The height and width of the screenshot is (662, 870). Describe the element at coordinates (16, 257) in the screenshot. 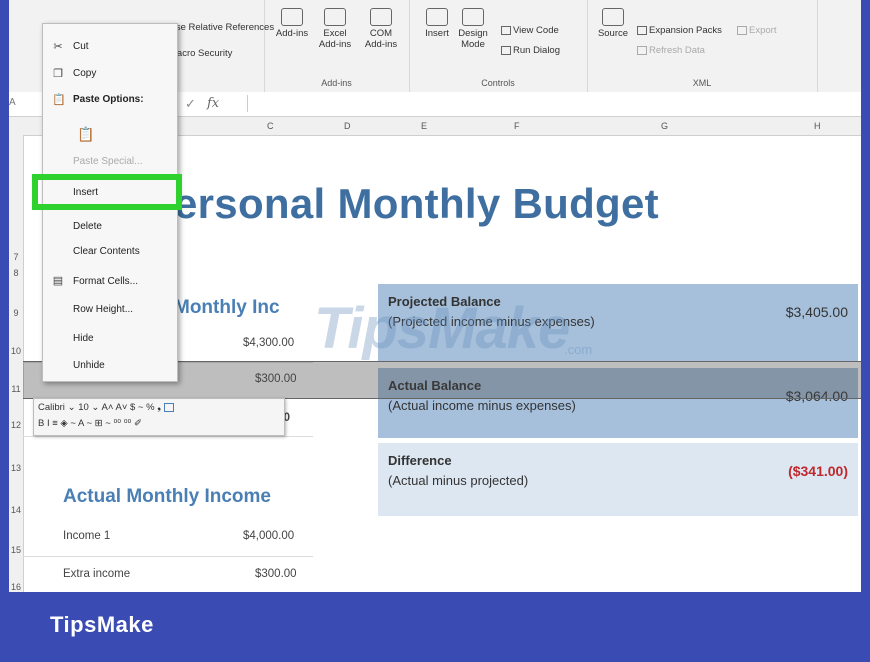

I see `row-number: 7` at that location.